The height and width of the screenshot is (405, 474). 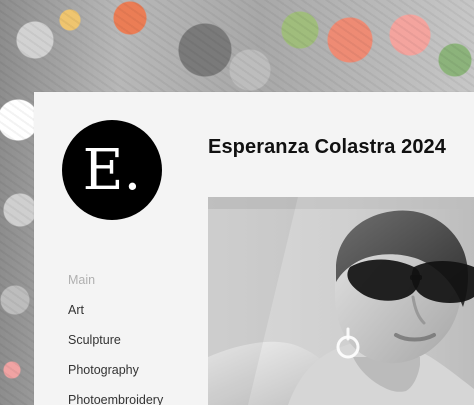 What do you see at coordinates (115, 315) in the screenshot?
I see `nav-item-art: Art` at bounding box center [115, 315].